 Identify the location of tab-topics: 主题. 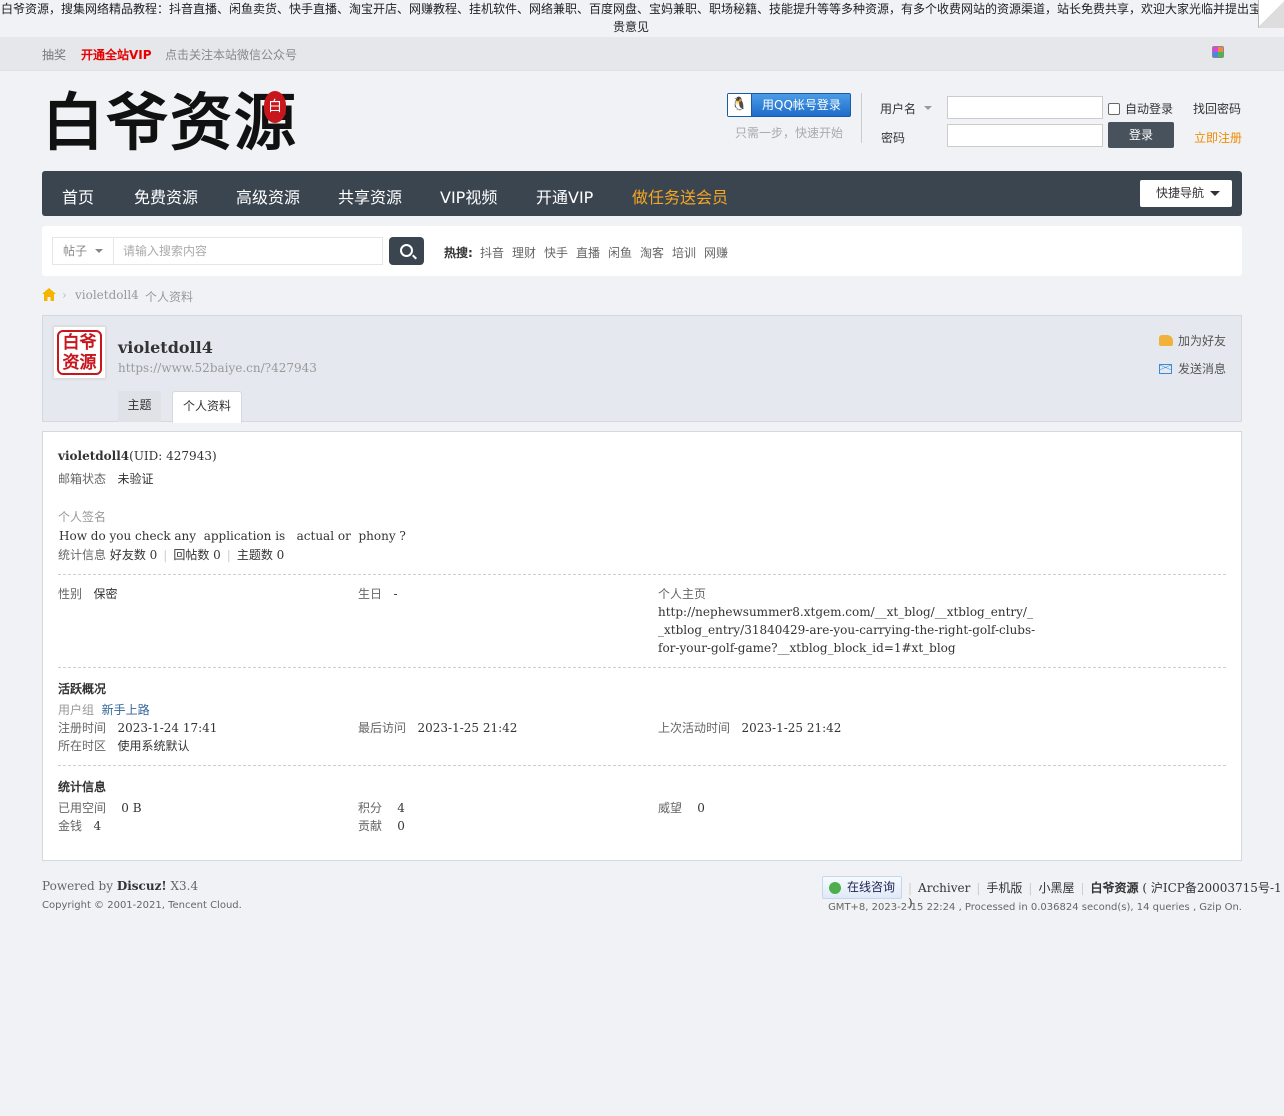
(139, 406).